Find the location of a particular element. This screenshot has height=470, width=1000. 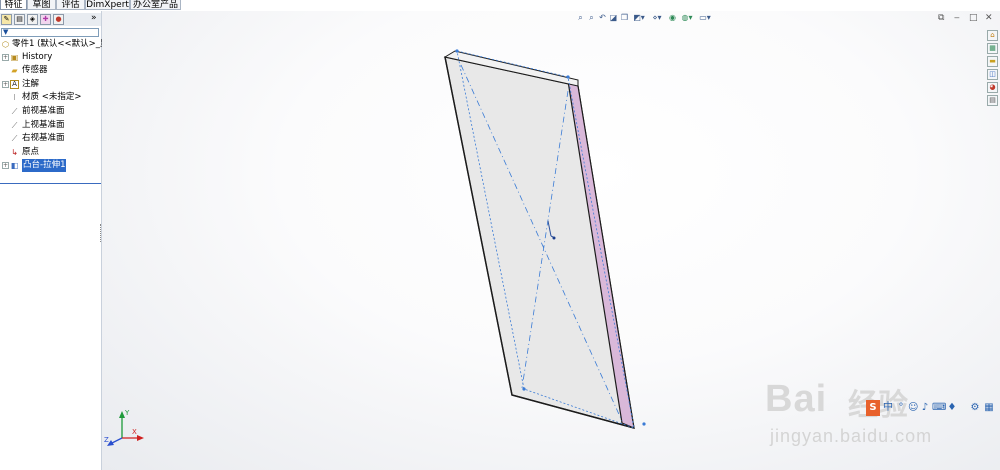

tree-item-label: 原点 is located at coordinates (31, 152).